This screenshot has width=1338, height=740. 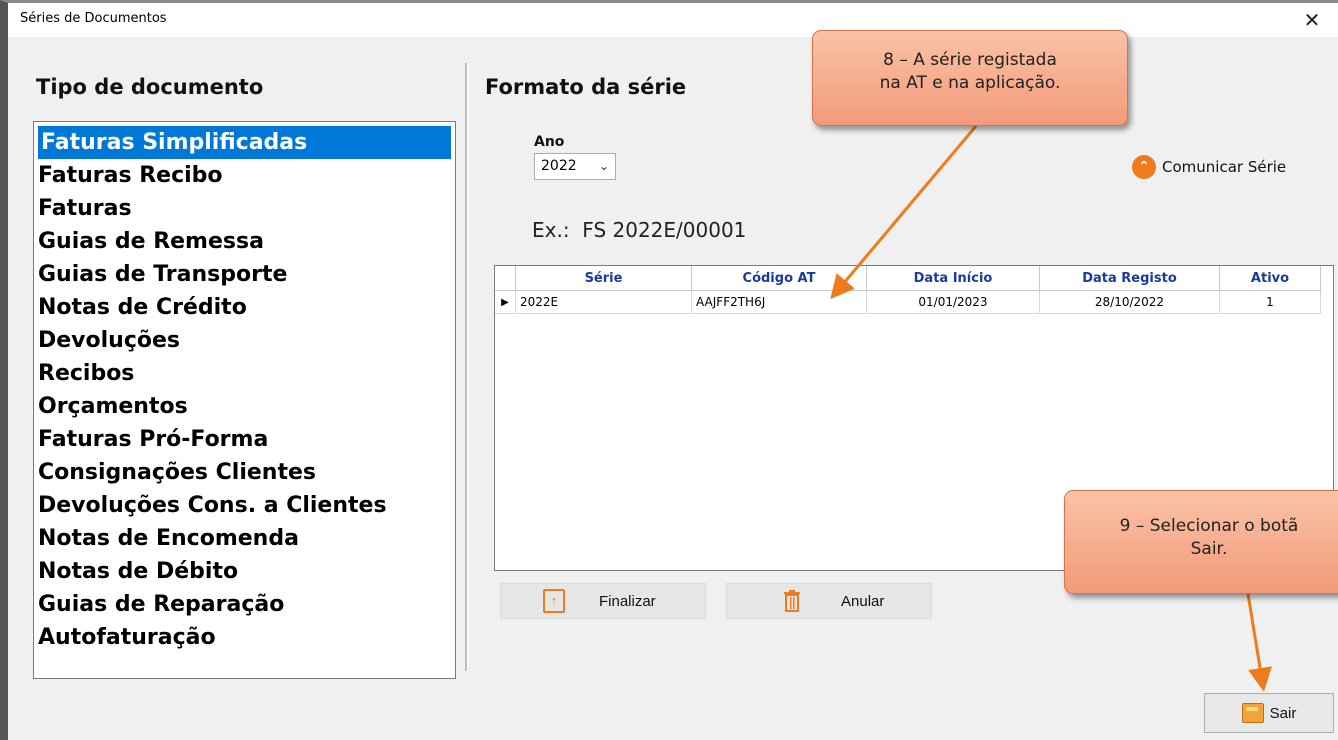 What do you see at coordinates (244, 604) in the screenshot?
I see `list-item-guias-reparacao: Guias de Reparação` at bounding box center [244, 604].